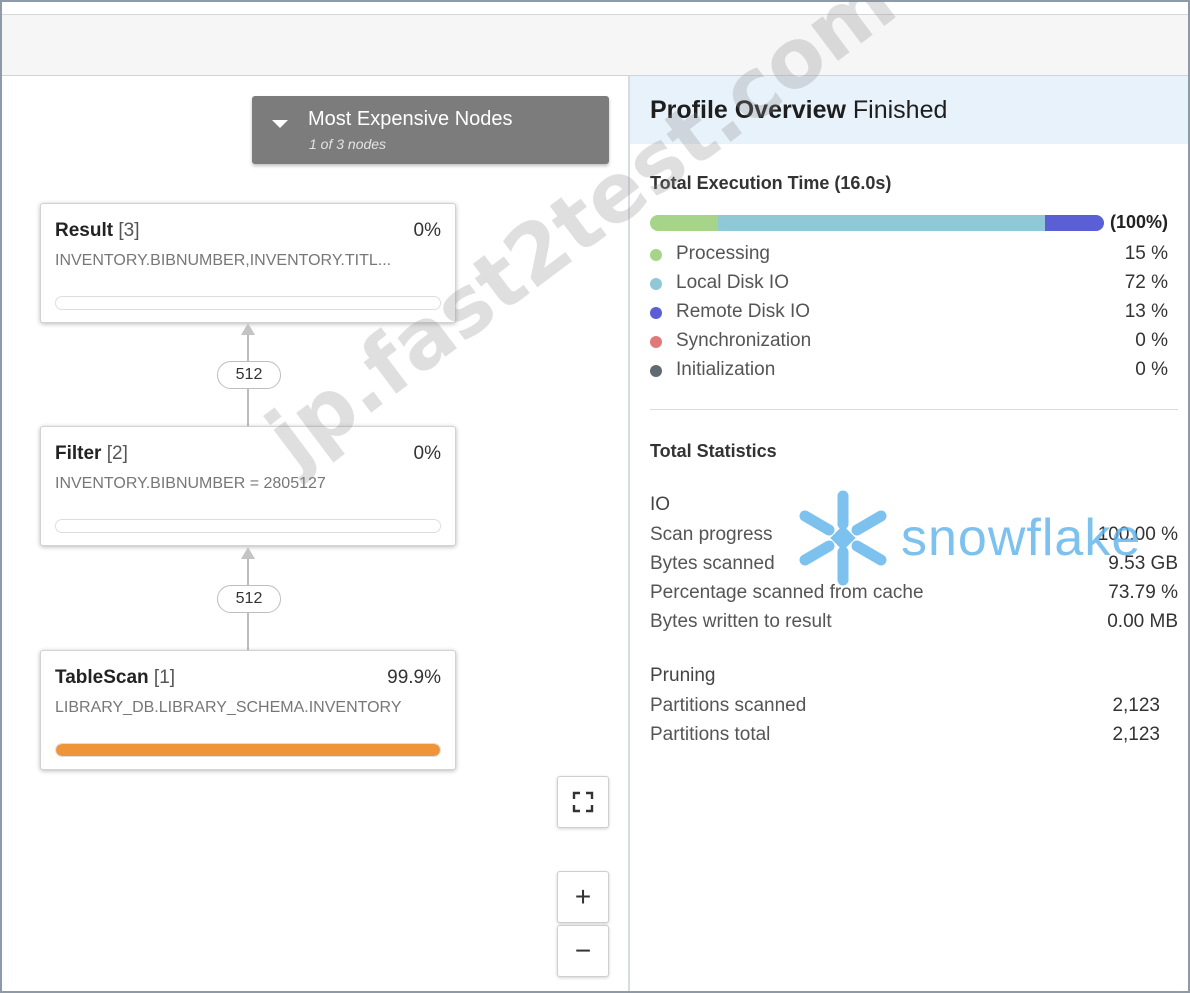 The image size is (1190, 993). Describe the element at coordinates (684, 223) in the screenshot. I see `execution-segment-processing` at that location.